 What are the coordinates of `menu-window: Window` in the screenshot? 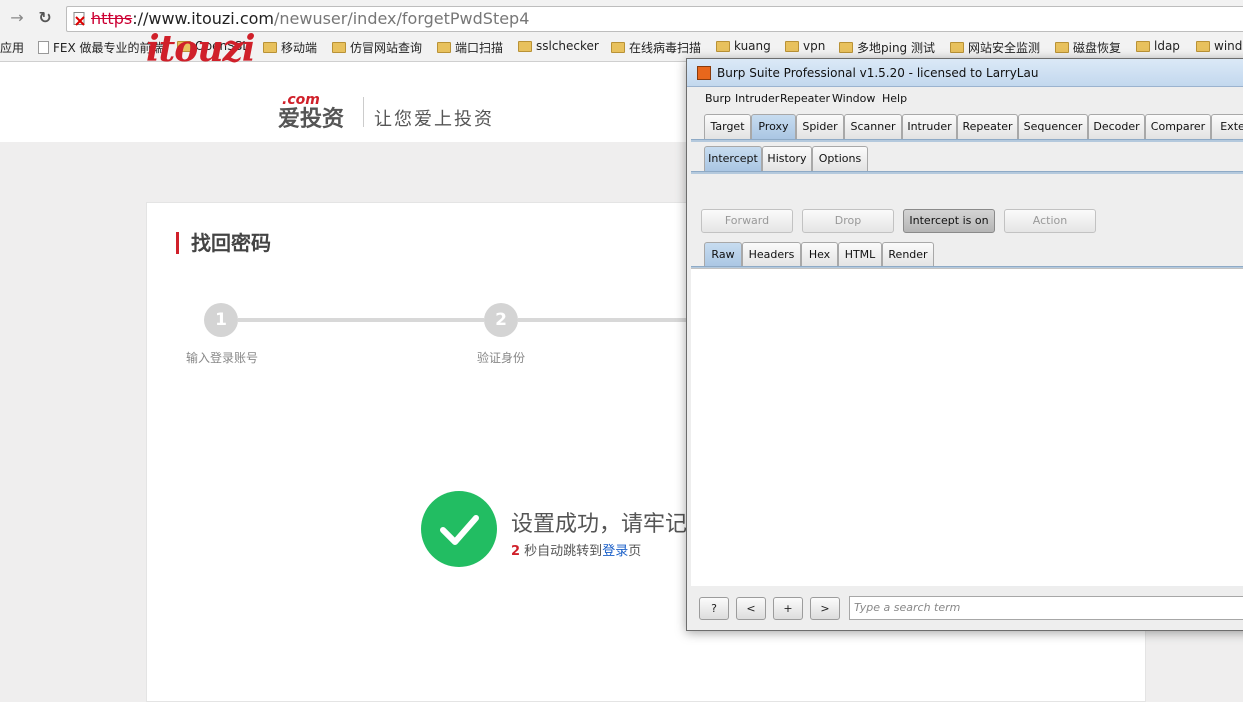 It's located at (853, 98).